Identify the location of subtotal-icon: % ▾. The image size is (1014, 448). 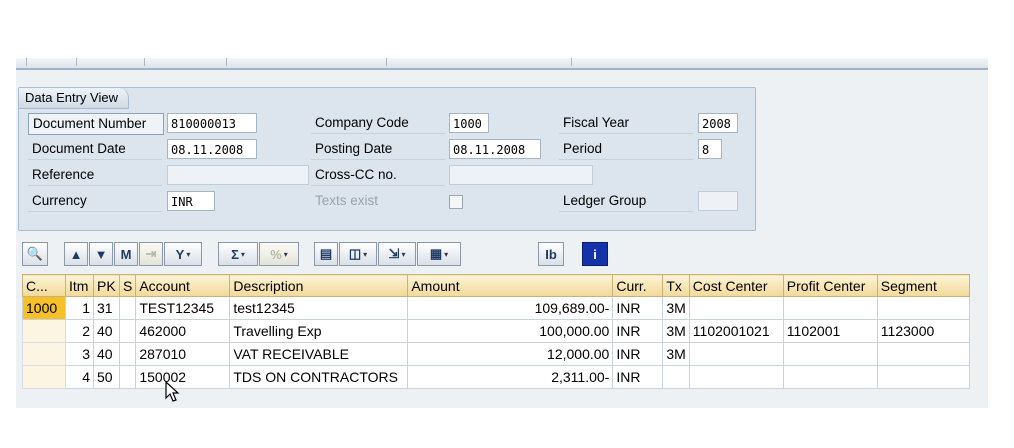
(279, 254).